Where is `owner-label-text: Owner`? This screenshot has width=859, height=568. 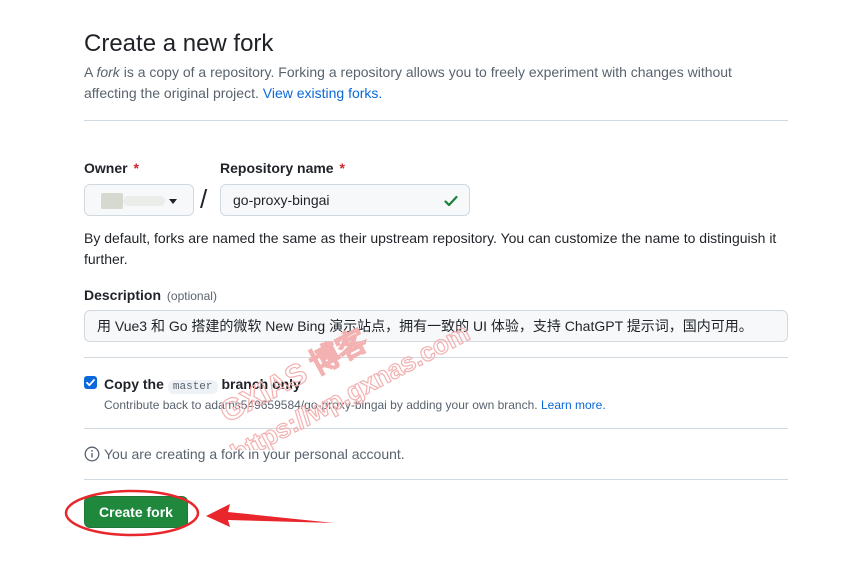
owner-label-text: Owner is located at coordinates (106, 168).